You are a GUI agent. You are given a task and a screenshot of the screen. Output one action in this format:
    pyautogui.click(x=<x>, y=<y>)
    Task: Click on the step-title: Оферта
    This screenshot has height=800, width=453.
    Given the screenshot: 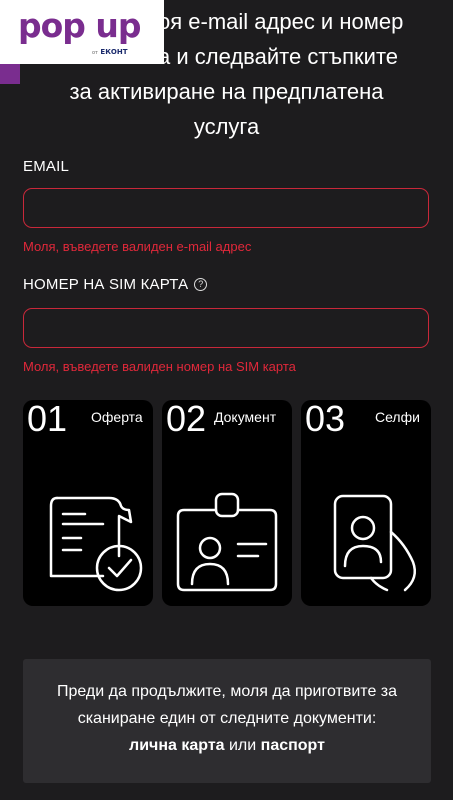 What is the action you would take?
    pyautogui.click(x=117, y=417)
    